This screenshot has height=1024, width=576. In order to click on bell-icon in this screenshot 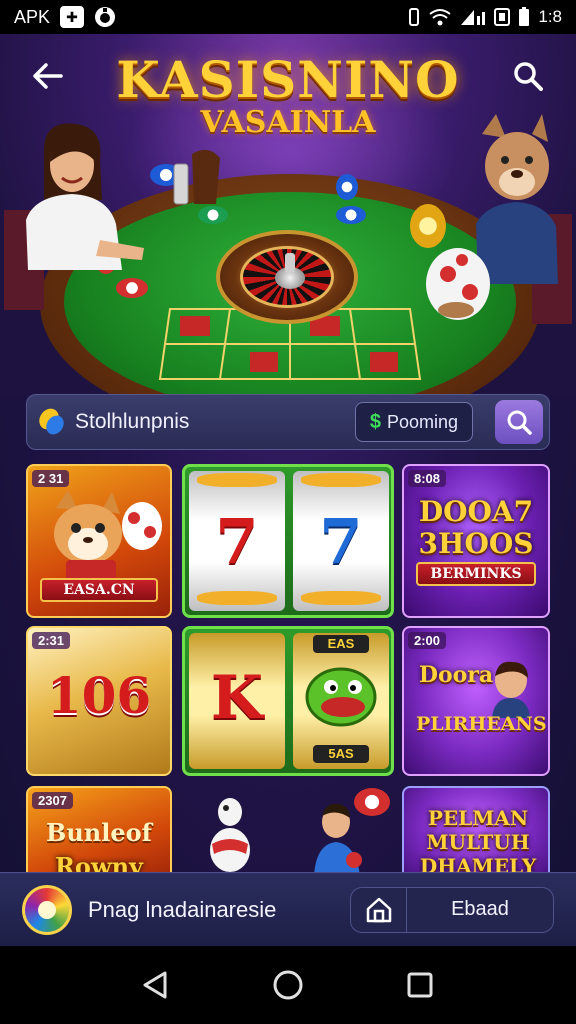, I will do `click(105, 17)`.